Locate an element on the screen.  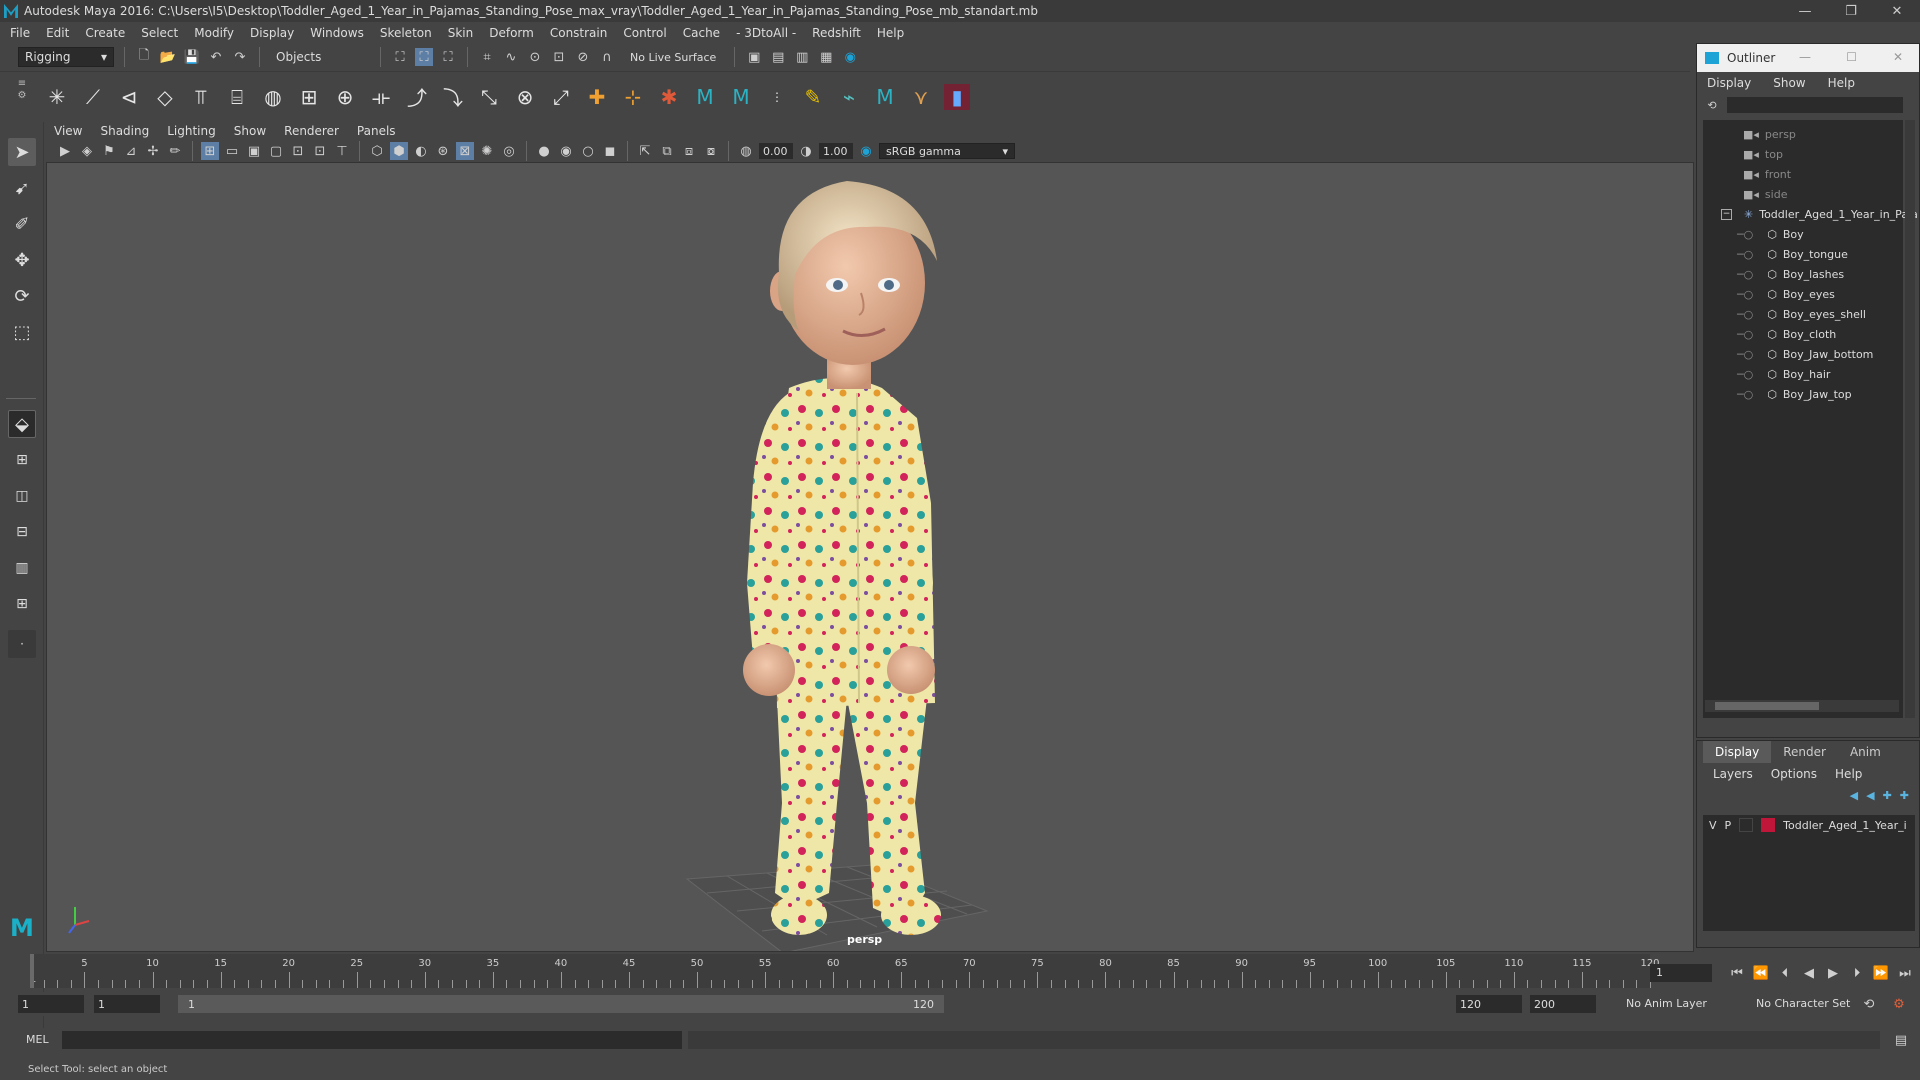
layout-toggle-icon: · is located at coordinates (22, 644).